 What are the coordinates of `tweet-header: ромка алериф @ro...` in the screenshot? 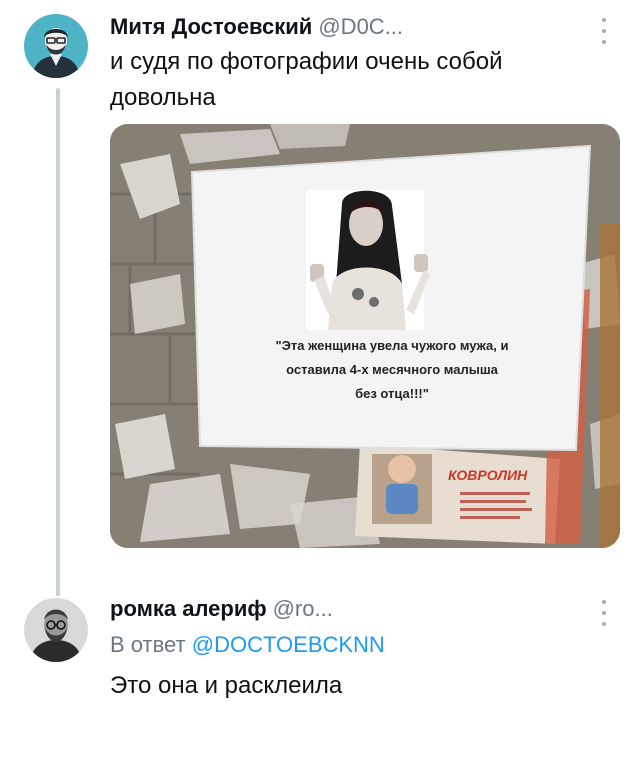 It's located at (221, 609).